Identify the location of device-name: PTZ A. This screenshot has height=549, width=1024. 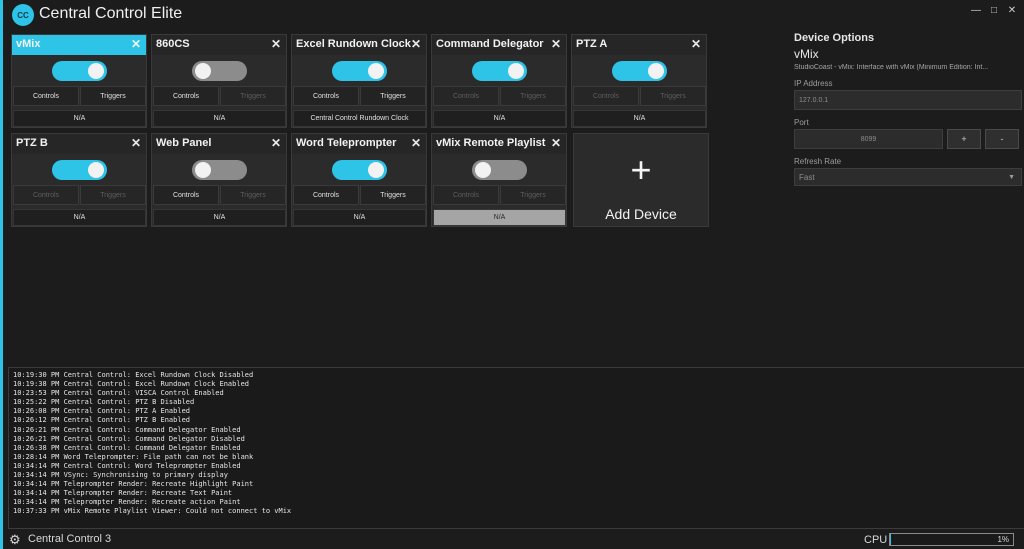
(592, 44).